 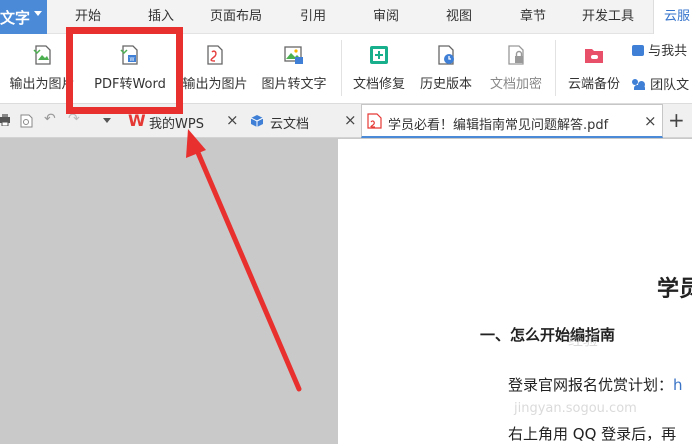 I want to click on history-version-label: 历史版本, so click(x=445, y=84).